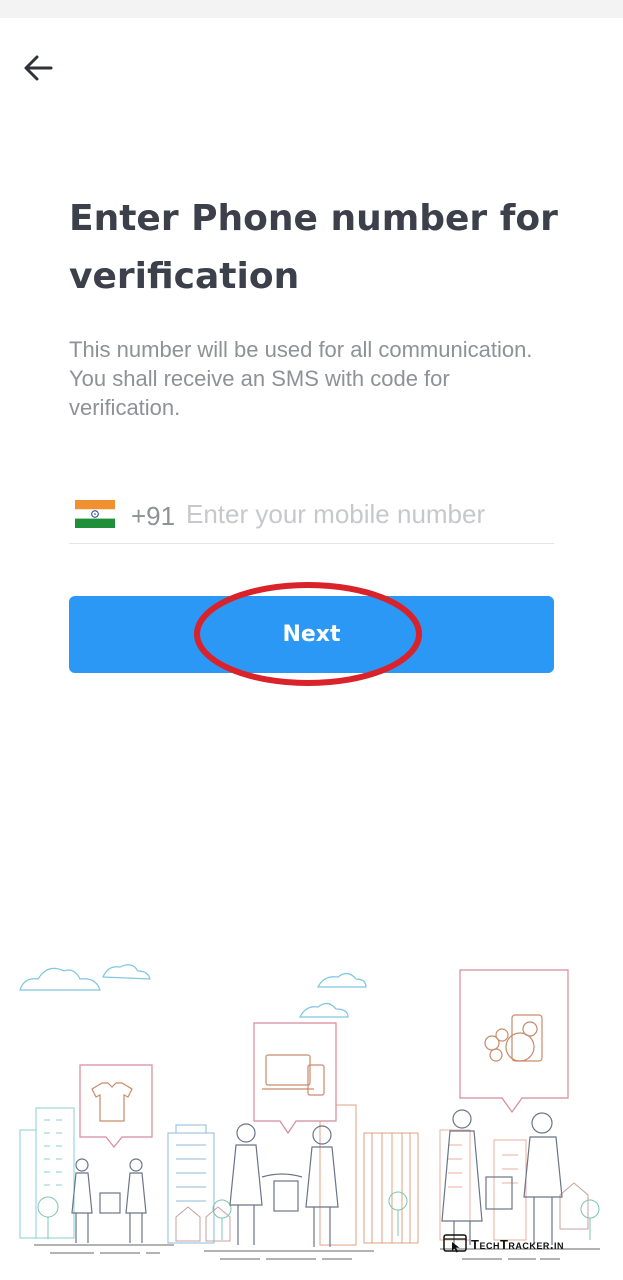 The image size is (623, 1280). Describe the element at coordinates (153, 516) in the screenshot. I see `country-code: +91` at that location.